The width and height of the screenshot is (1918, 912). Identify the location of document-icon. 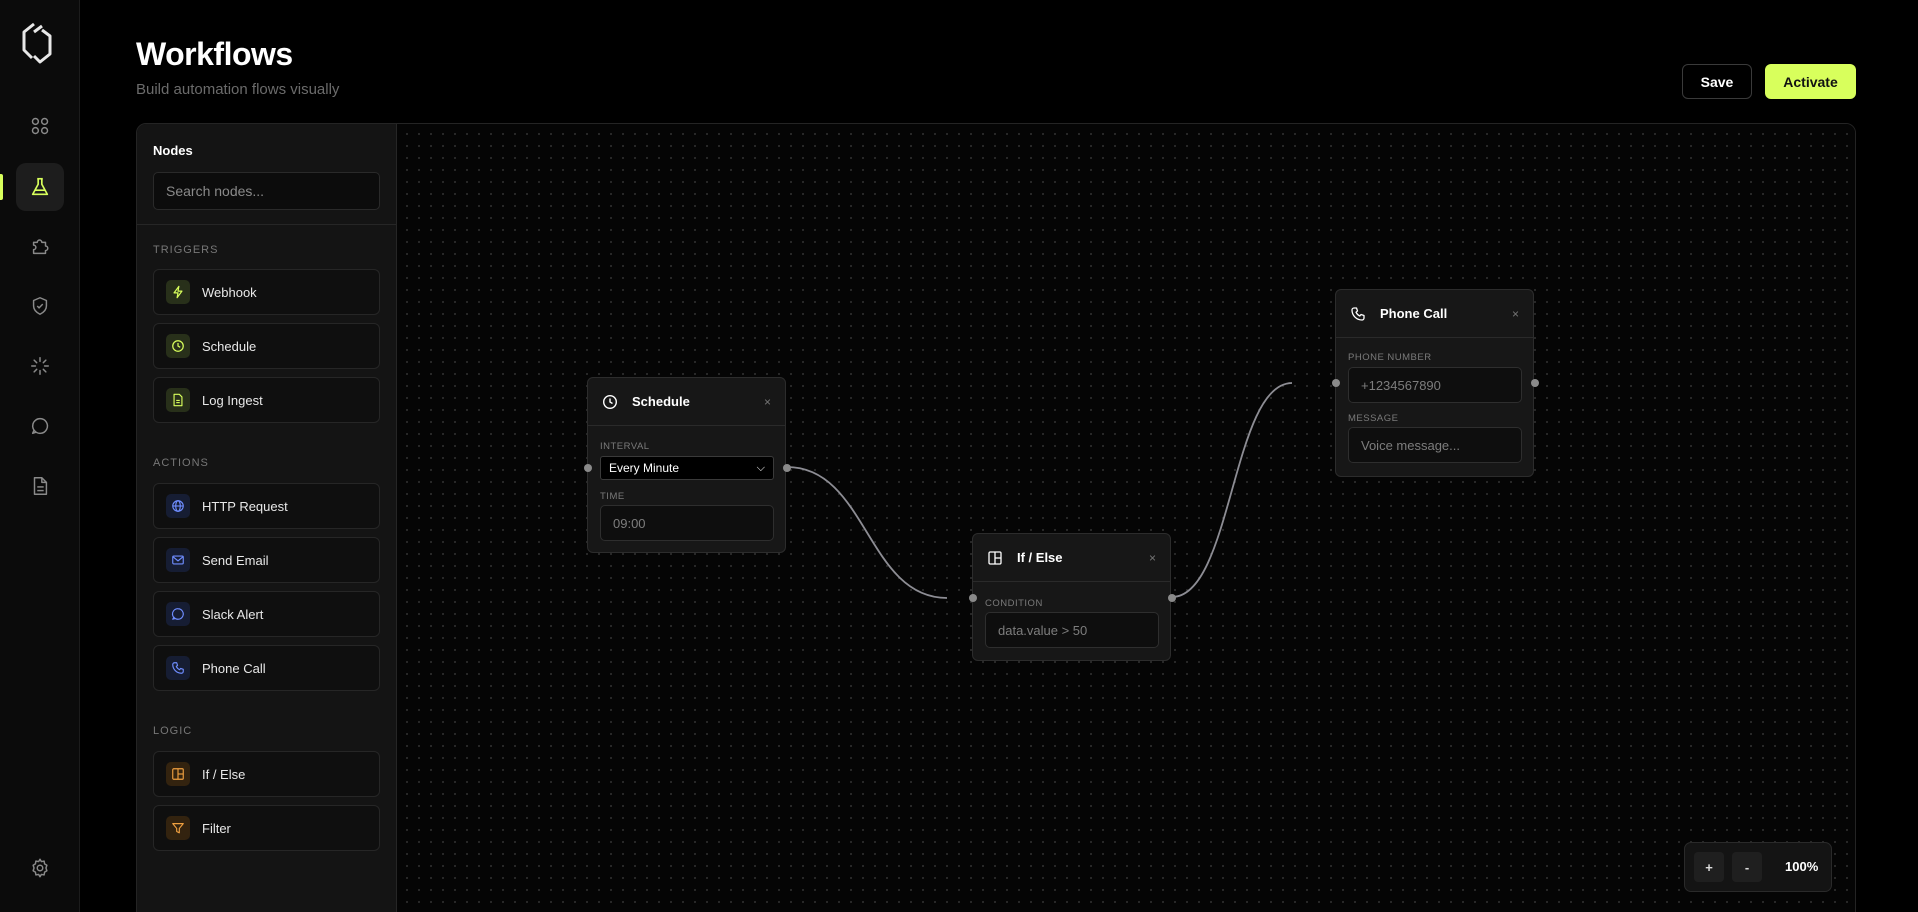
(40, 486).